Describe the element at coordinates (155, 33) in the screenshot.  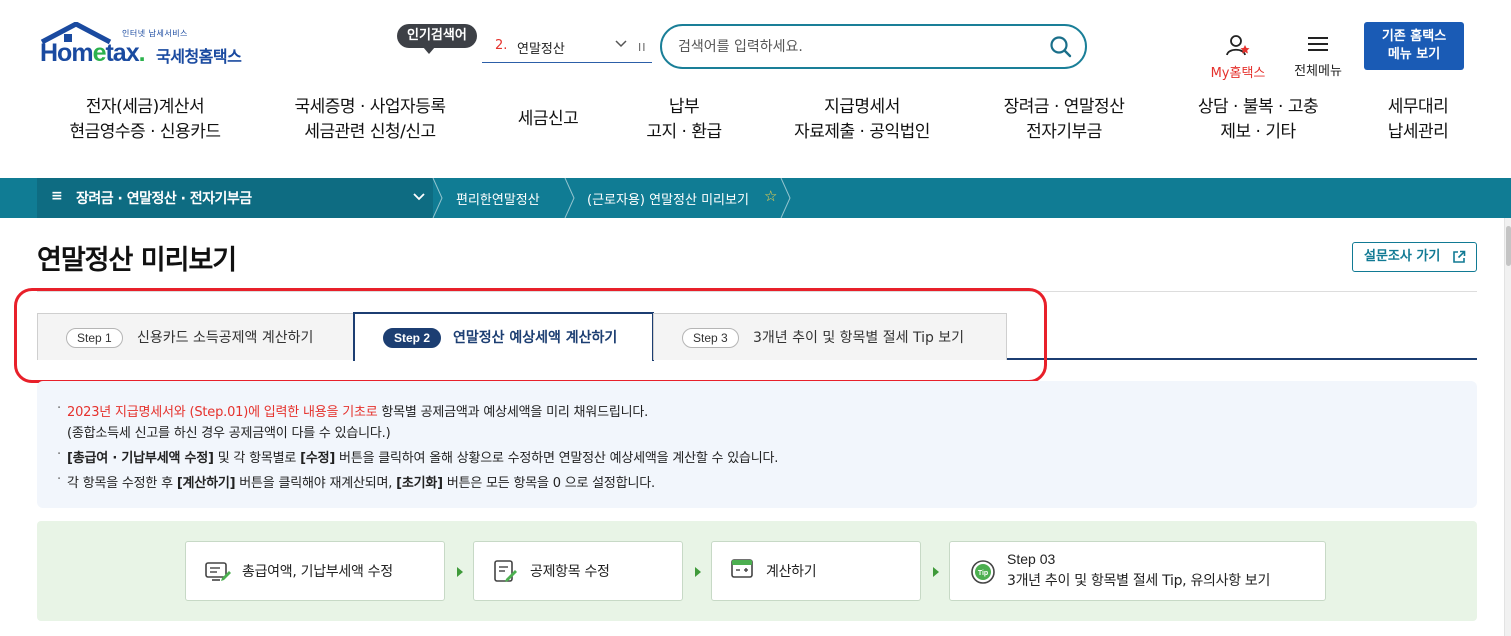
I see `logo-tagline: 인터넷 납세서비스` at that location.